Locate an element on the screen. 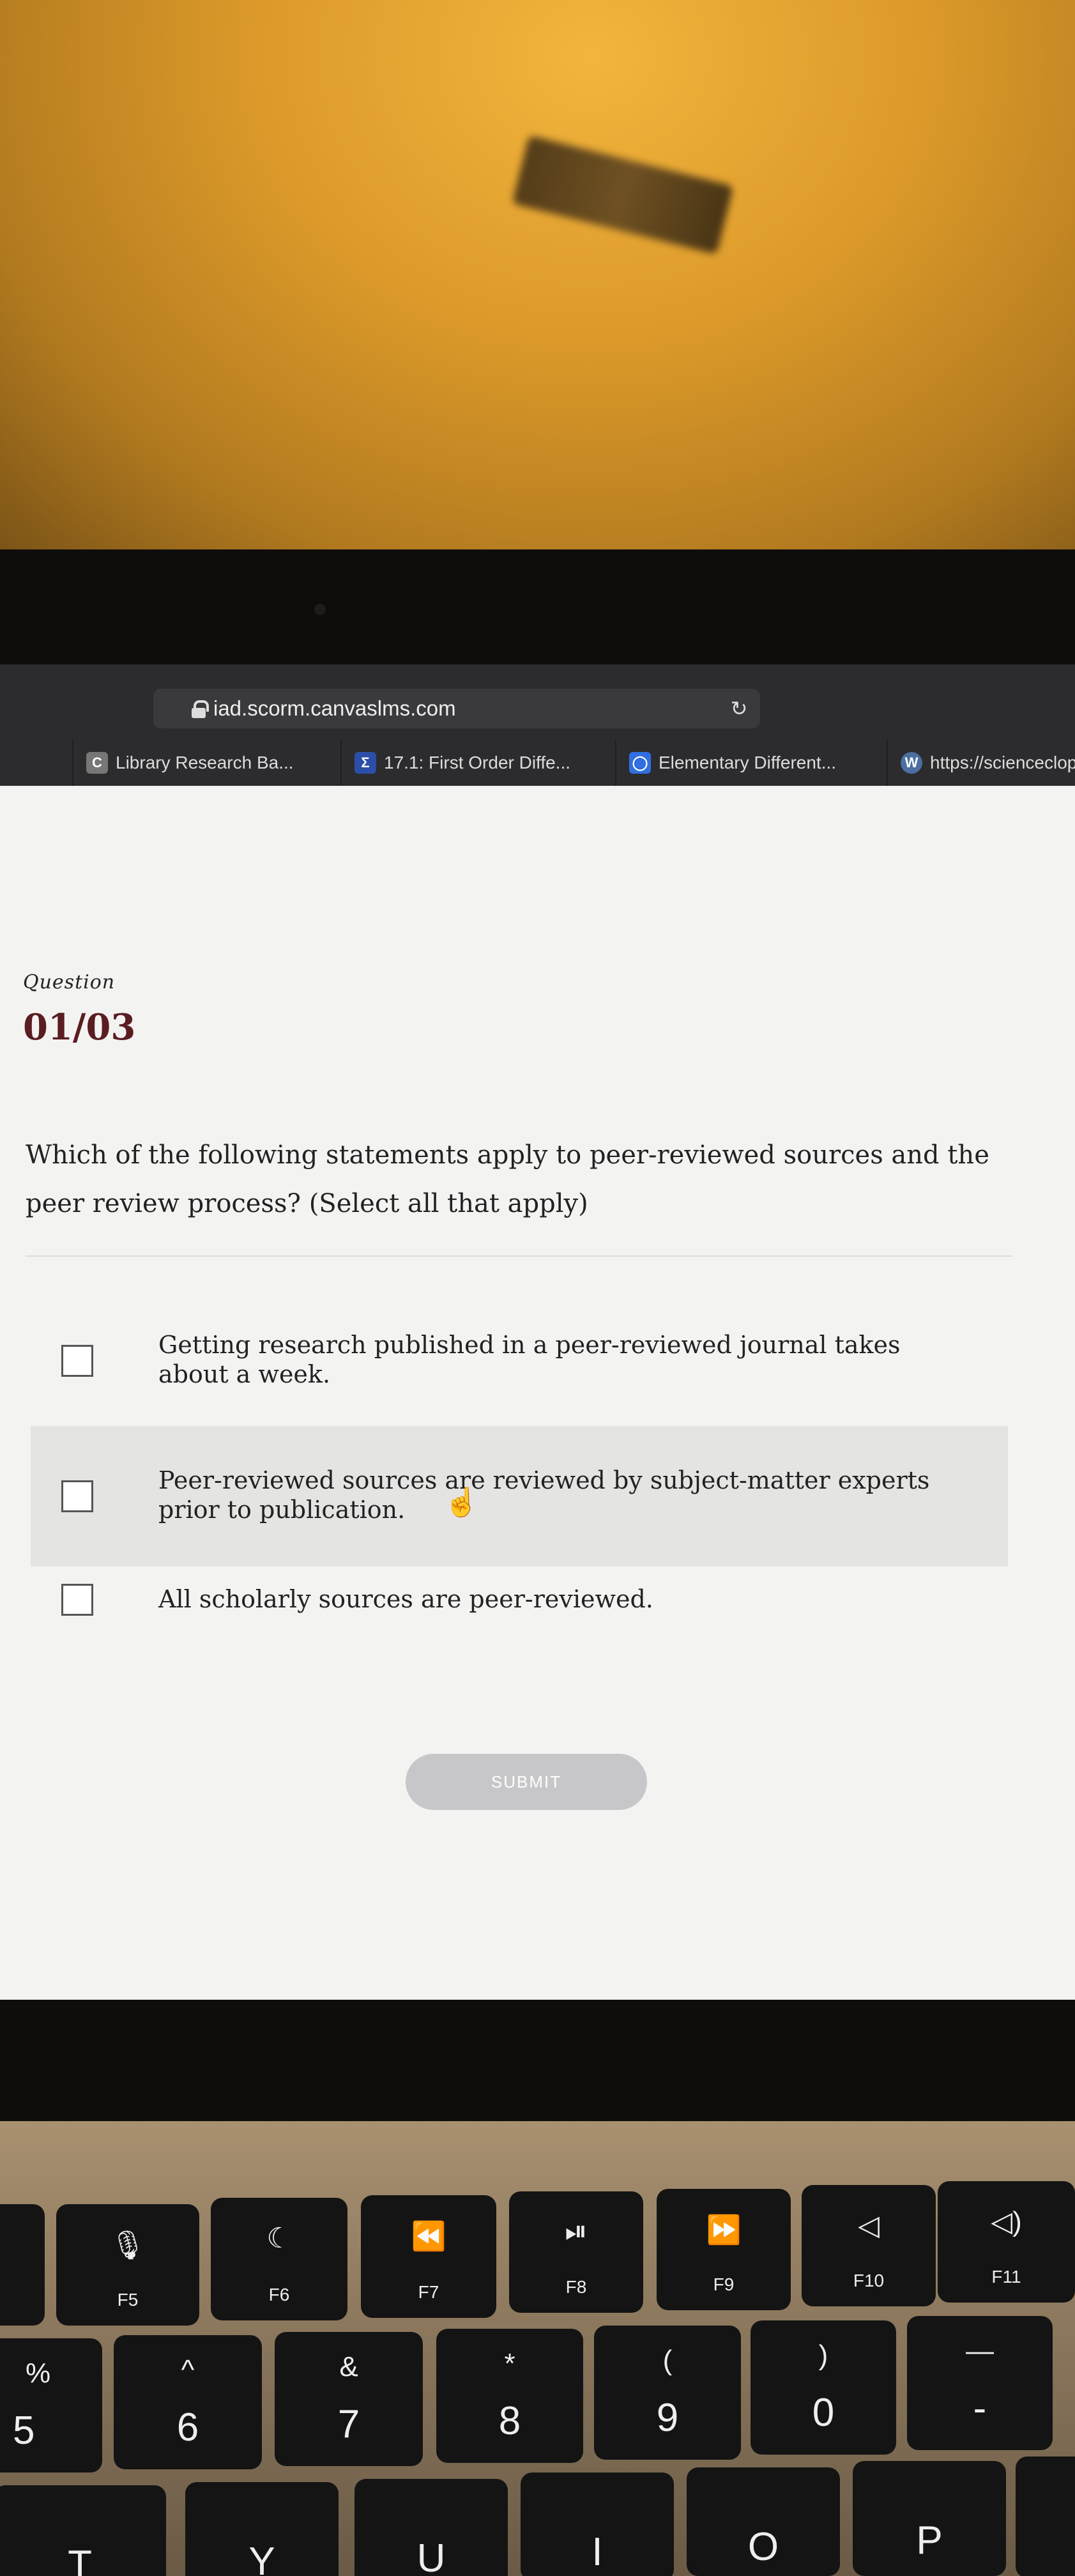 The height and width of the screenshot is (2576, 1075). laptop-lower-bezel is located at coordinates (537, 2060).